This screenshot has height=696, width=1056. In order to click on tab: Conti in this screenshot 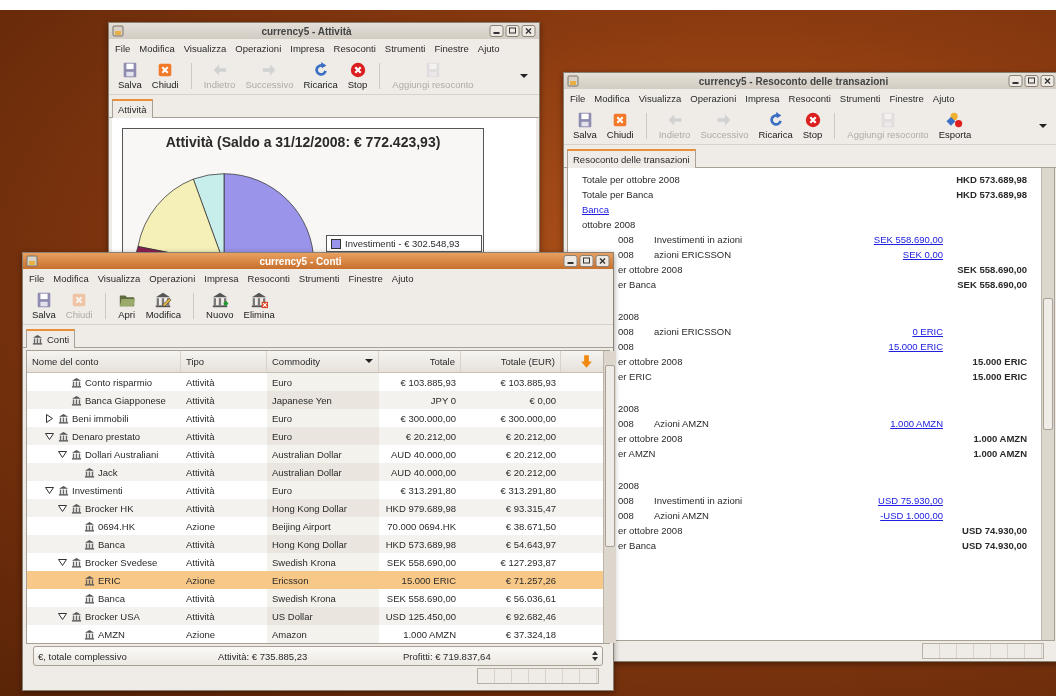, I will do `click(51, 338)`.